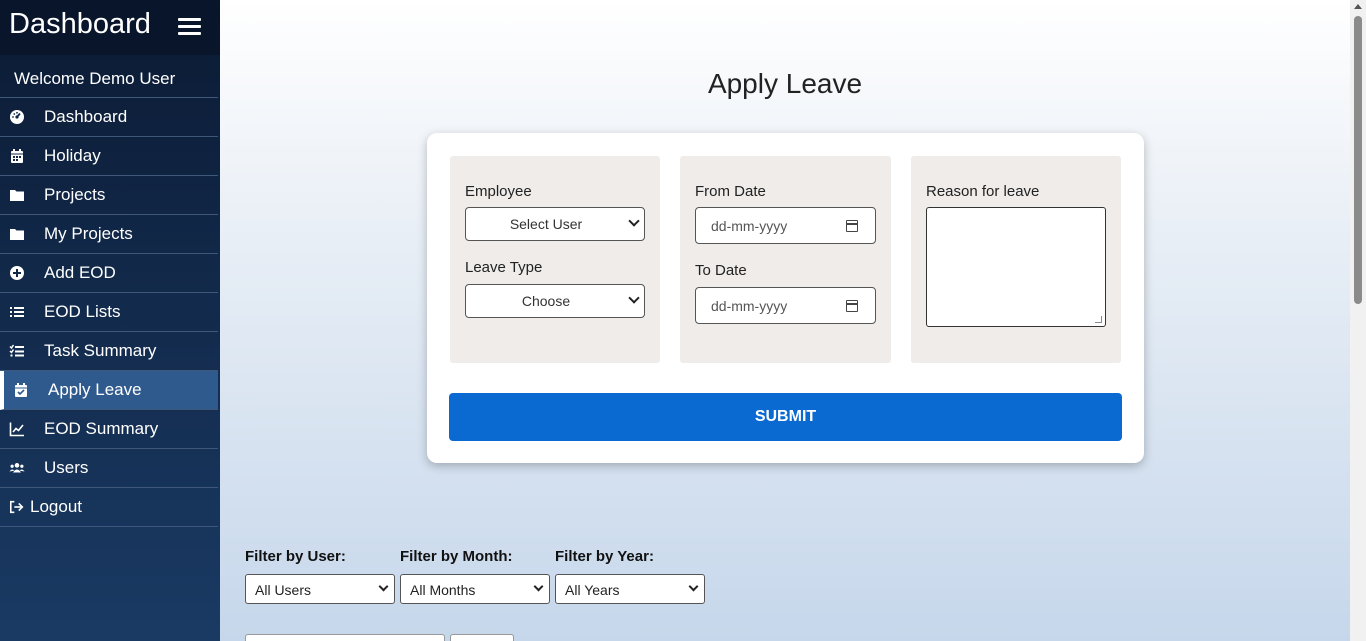  What do you see at coordinates (17, 468) in the screenshot?
I see `users-icon` at bounding box center [17, 468].